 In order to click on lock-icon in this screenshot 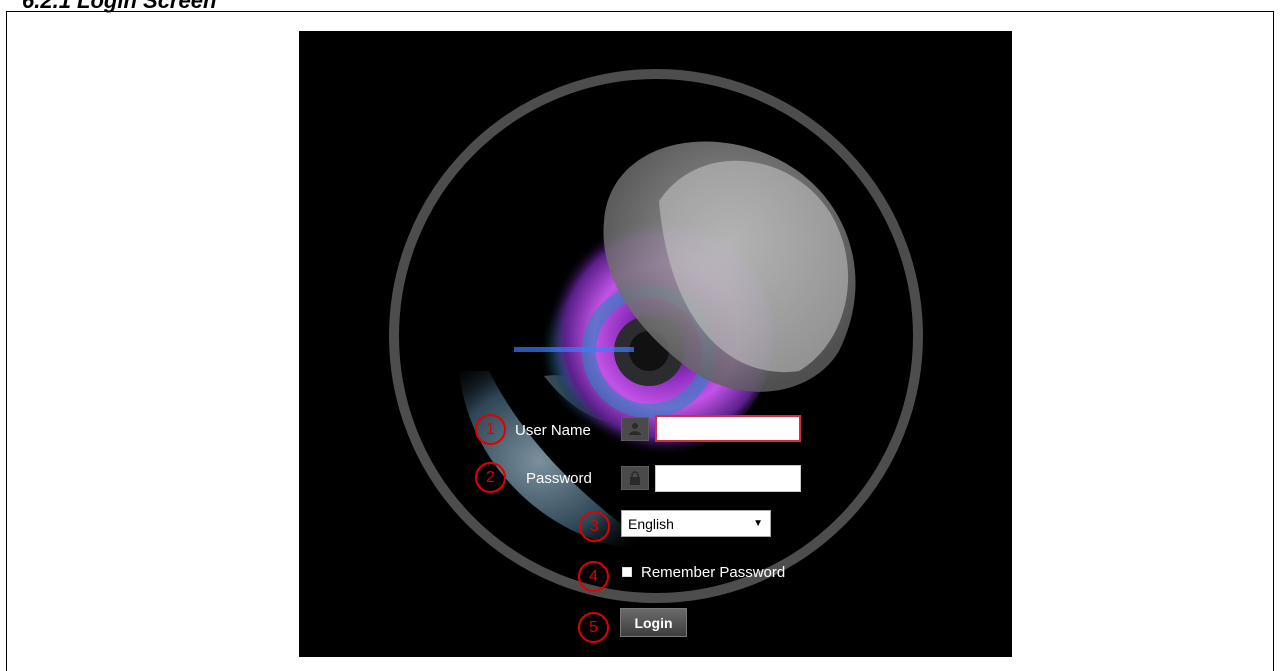, I will do `click(635, 478)`.